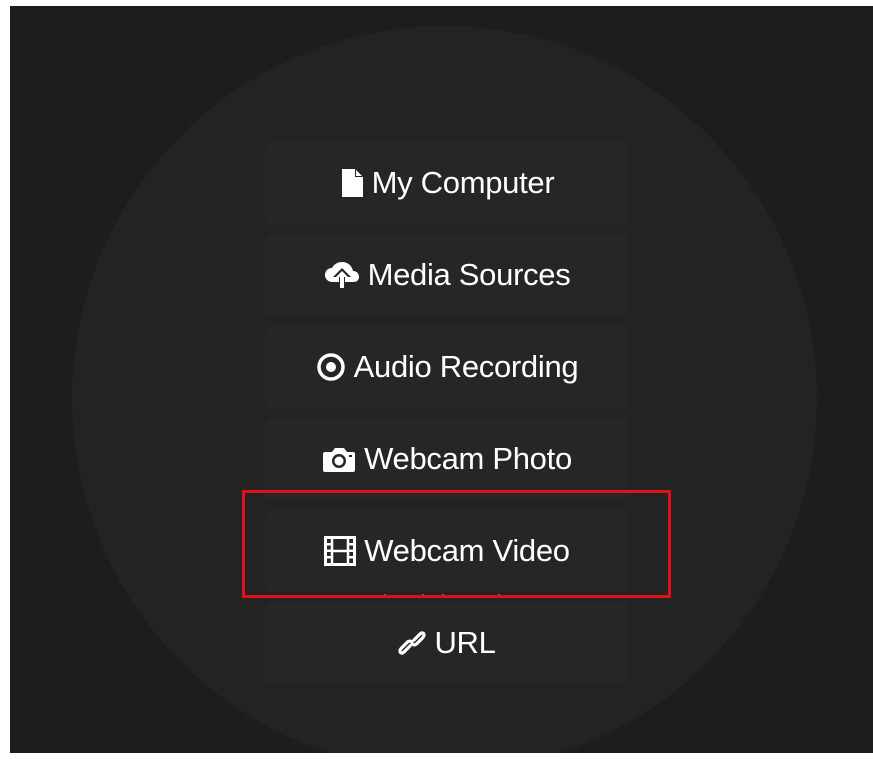 Image resolution: width=873 pixels, height=759 pixels. I want to click on record-icon, so click(331, 367).